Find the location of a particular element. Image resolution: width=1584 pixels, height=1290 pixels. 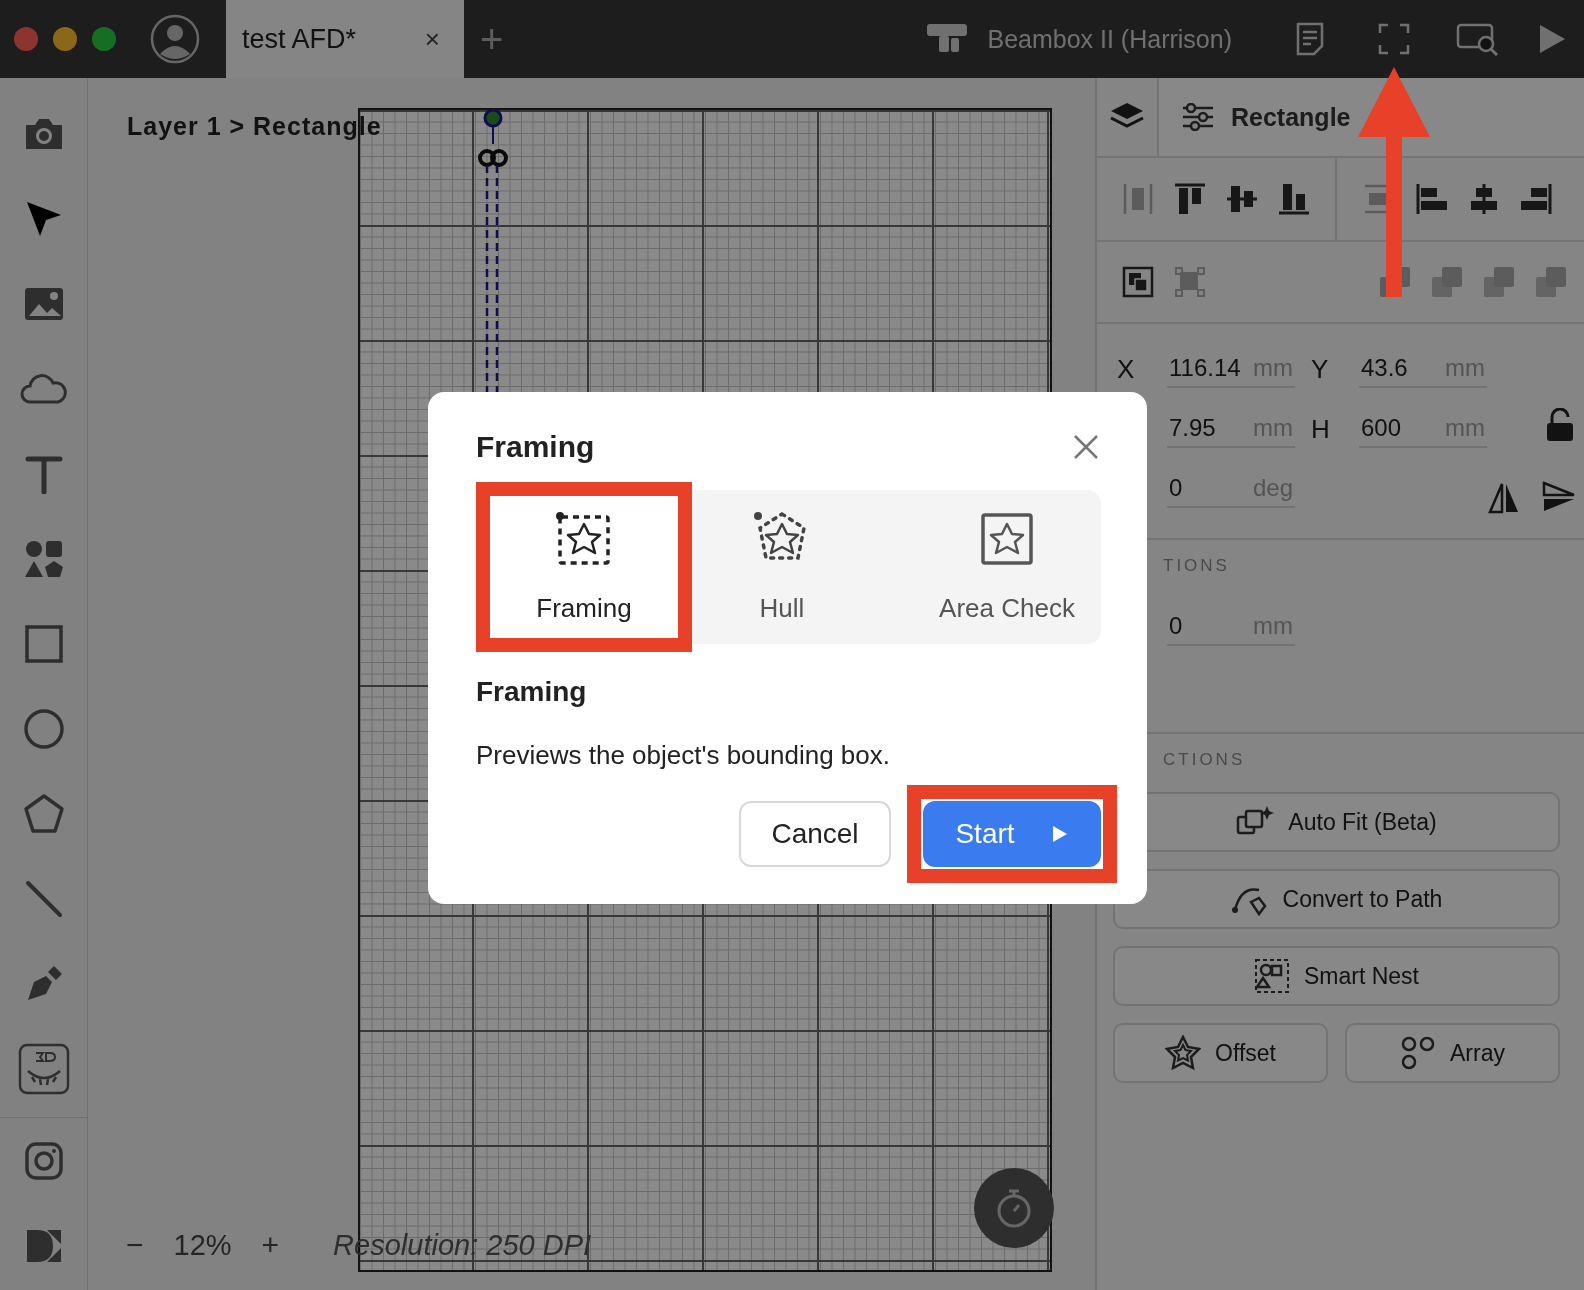

zoom-level: 12% is located at coordinates (202, 1245).